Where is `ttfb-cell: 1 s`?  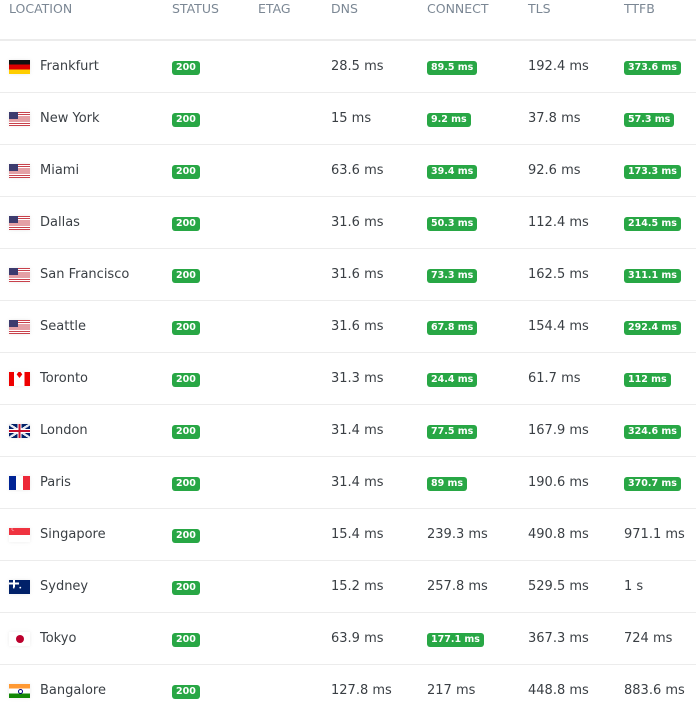 ttfb-cell: 1 s is located at coordinates (660, 587).